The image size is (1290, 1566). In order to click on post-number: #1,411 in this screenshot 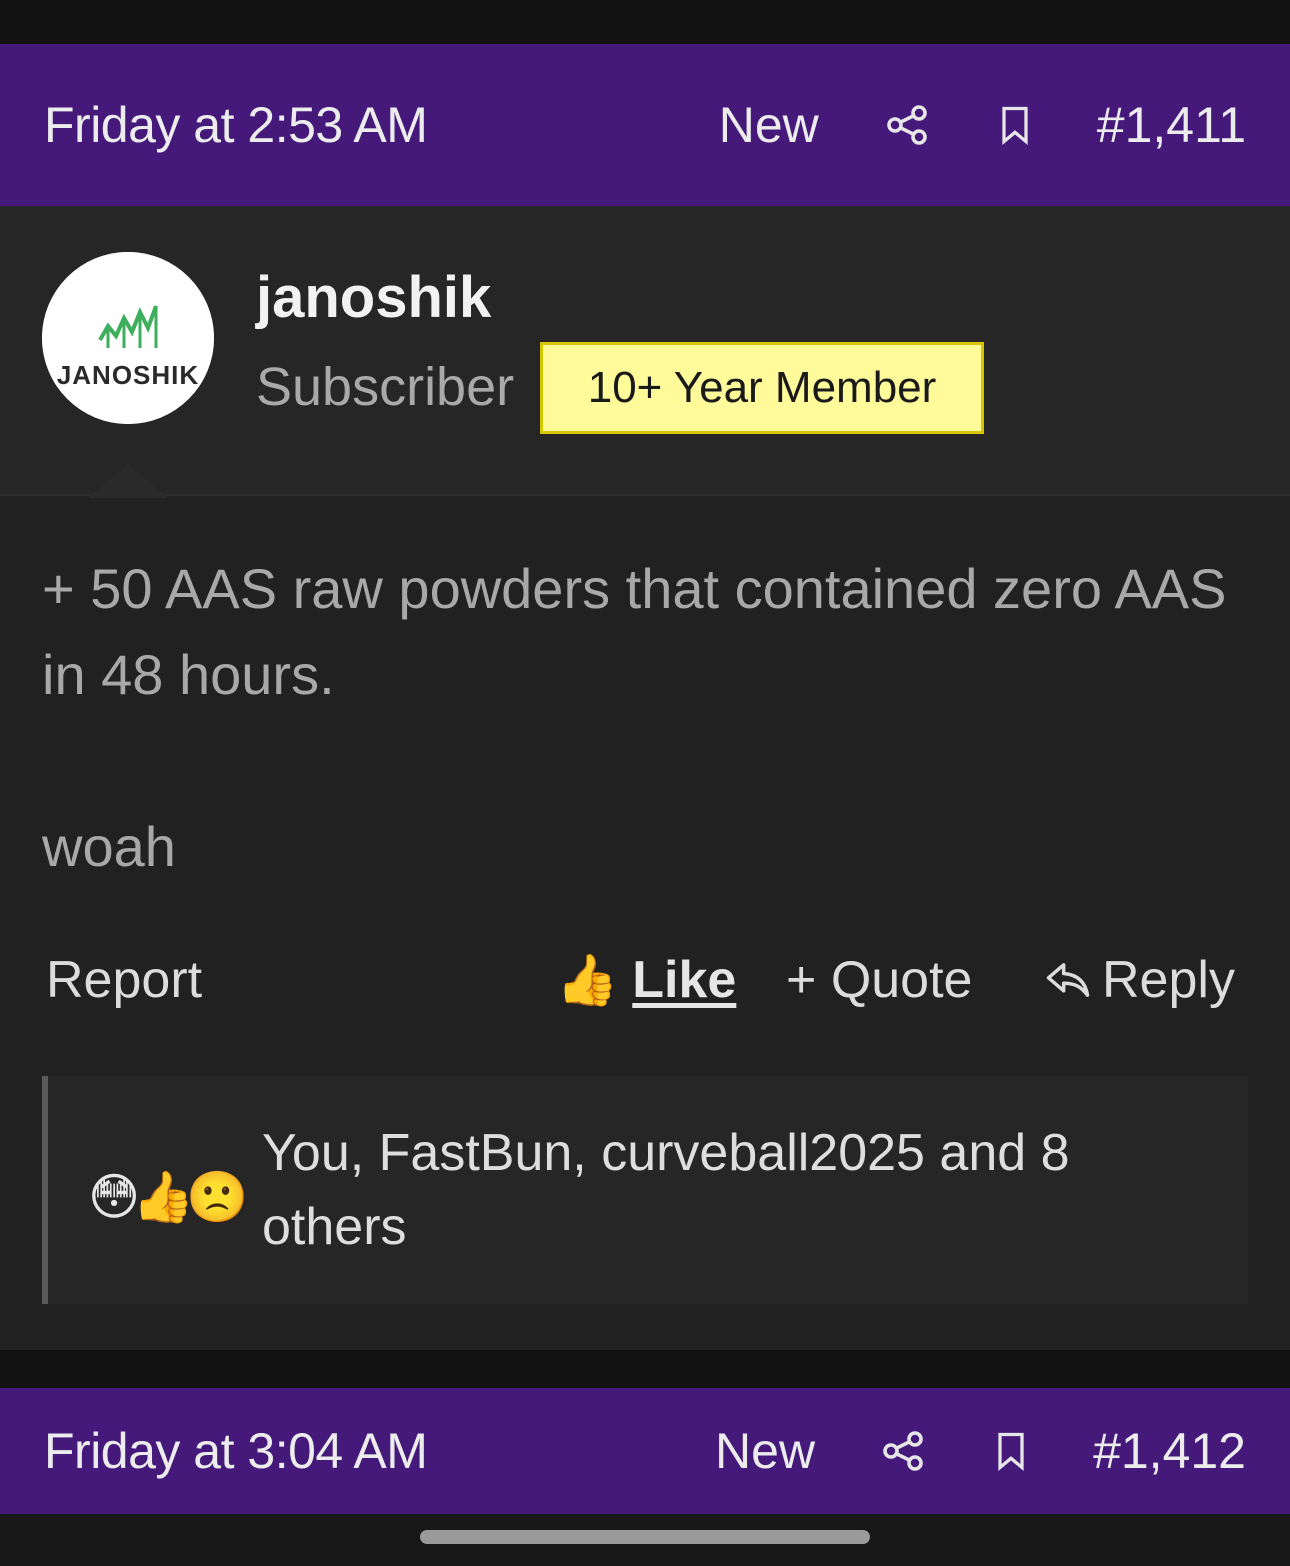, I will do `click(1171, 125)`.